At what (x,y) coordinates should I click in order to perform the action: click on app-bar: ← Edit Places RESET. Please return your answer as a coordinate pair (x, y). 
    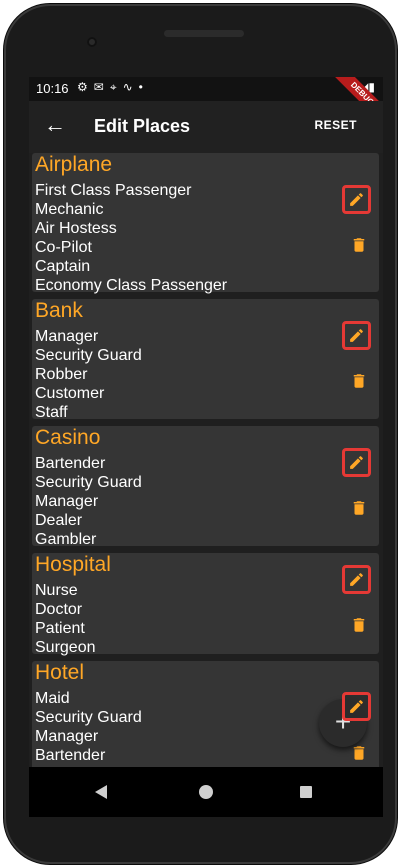
    Looking at the image, I should click on (206, 127).